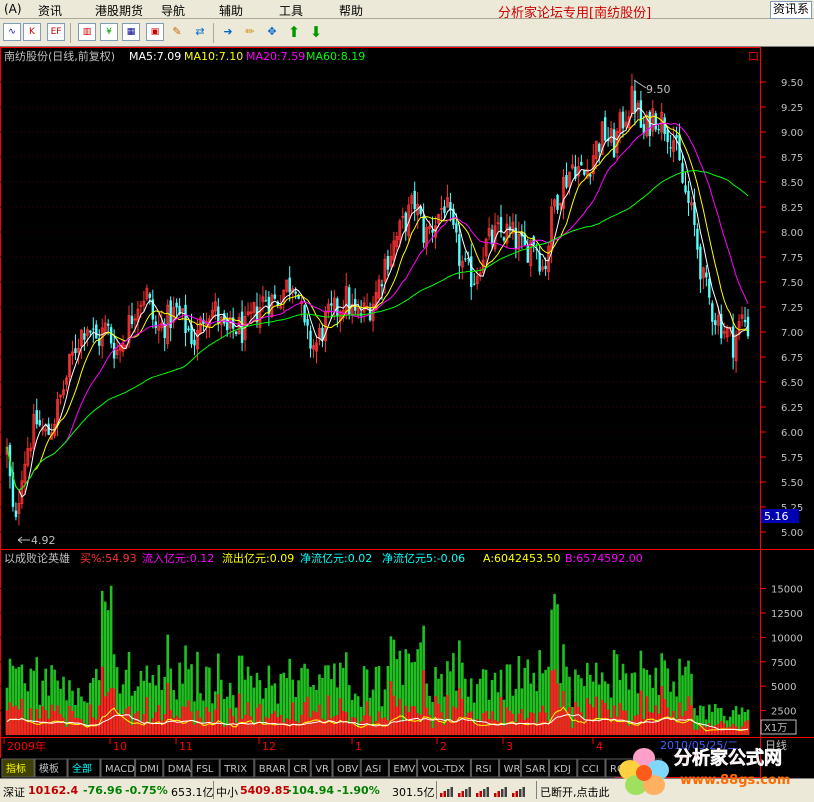  What do you see at coordinates (347, 769) in the screenshot?
I see `tab-label: OBV` at bounding box center [347, 769].